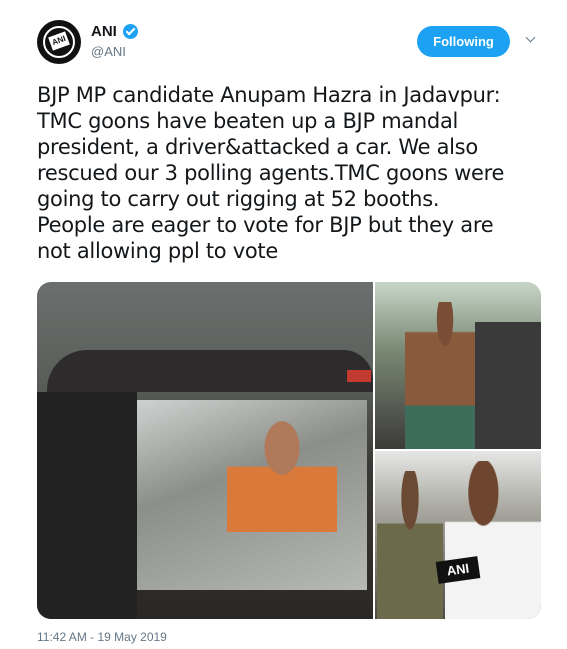 This screenshot has height=649, width=567. I want to click on following-button: Following, so click(463, 41).